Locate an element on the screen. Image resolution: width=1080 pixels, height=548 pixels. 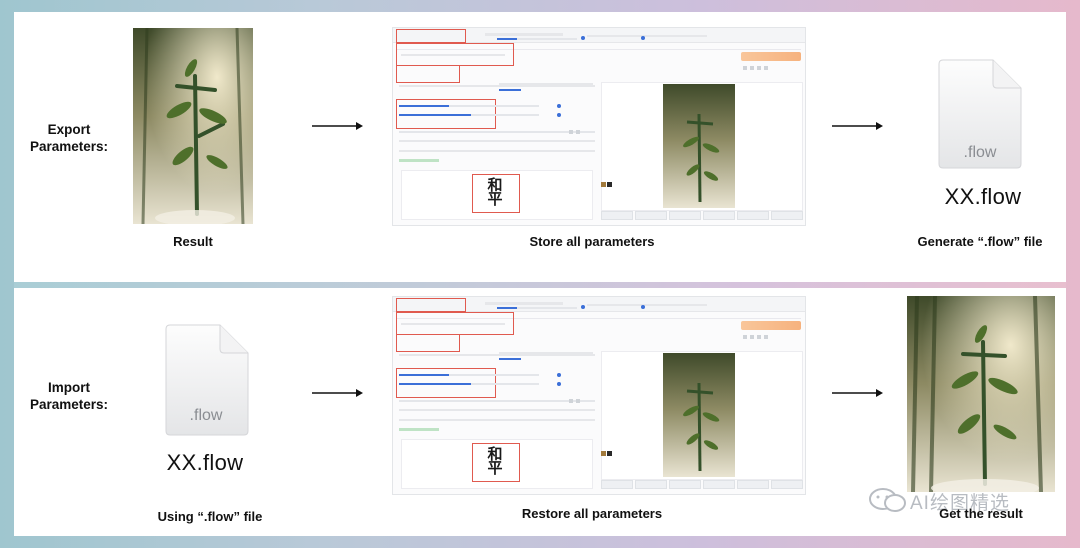
restore-parameters-screenshot: 和平 is located at coordinates (599, 395).